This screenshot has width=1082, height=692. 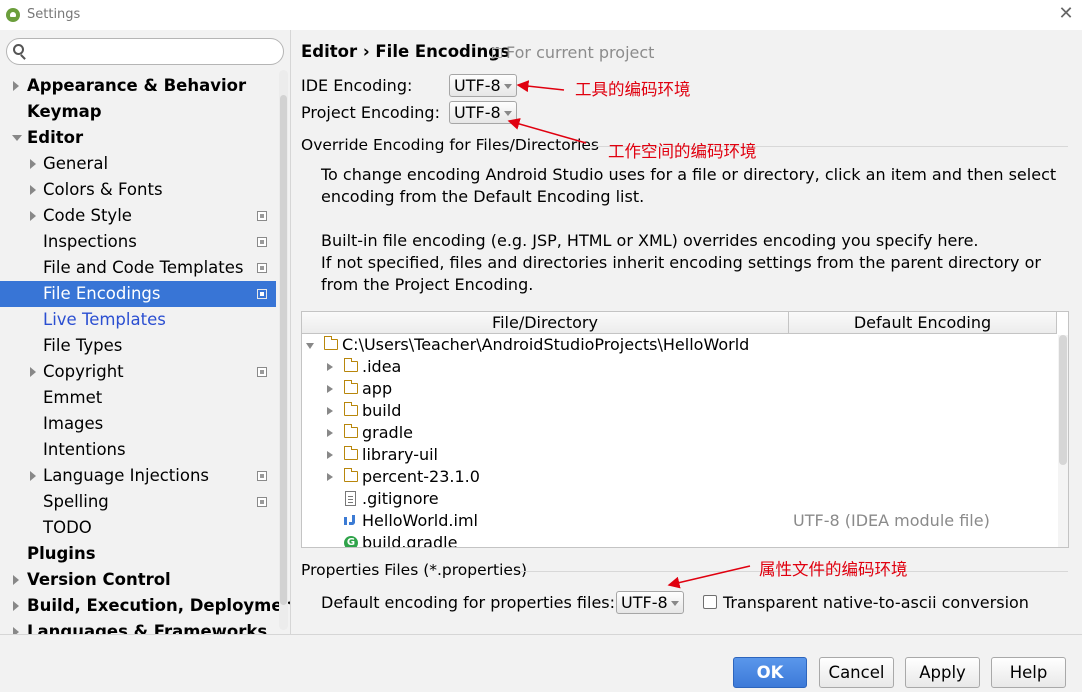 I want to click on sidebar-item-live-templates: Live Templates, so click(x=138, y=320).